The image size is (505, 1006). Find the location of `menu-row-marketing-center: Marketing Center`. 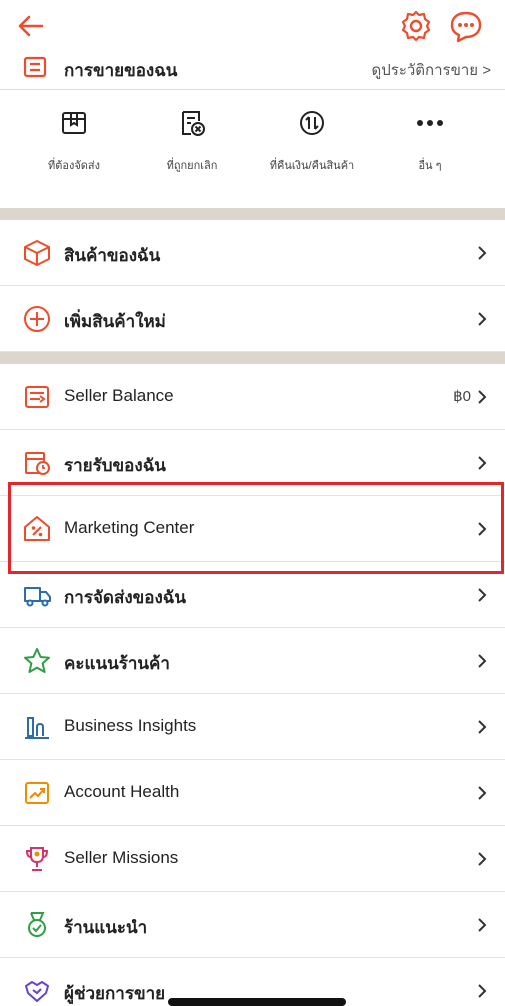

menu-row-marketing-center: Marketing Center is located at coordinates (252, 529).